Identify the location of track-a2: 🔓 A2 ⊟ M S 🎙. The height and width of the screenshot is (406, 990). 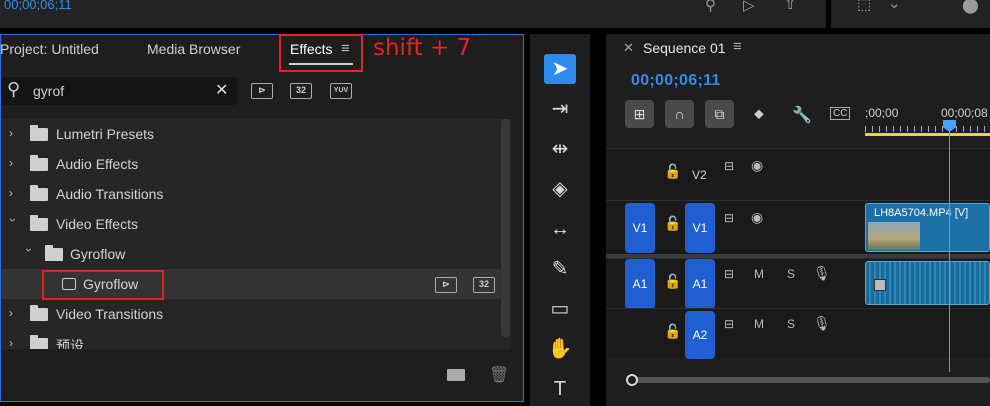
(798, 333).